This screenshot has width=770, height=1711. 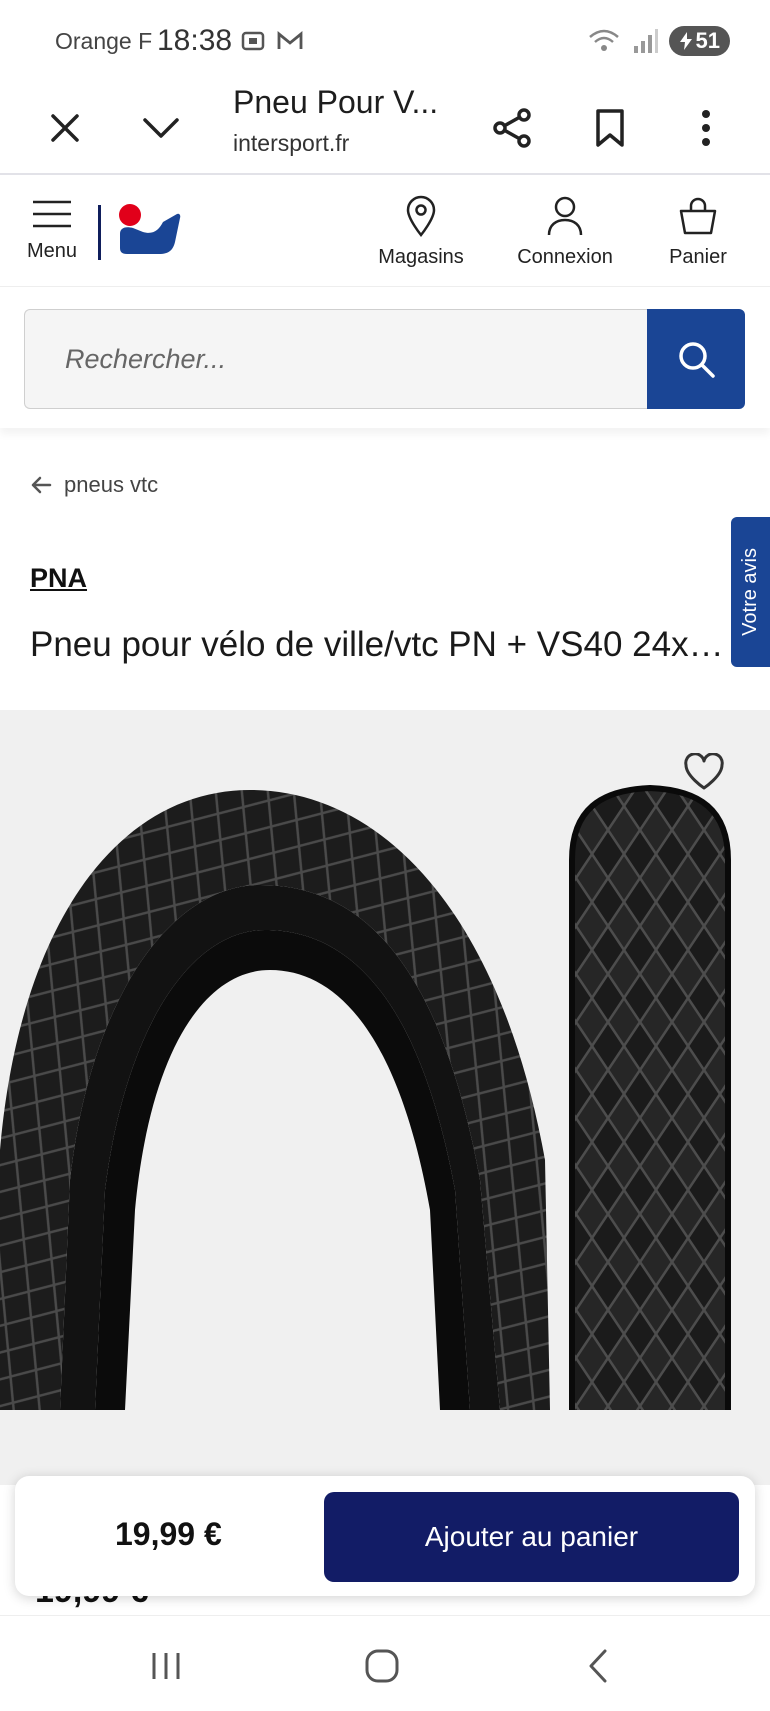 I want to click on user-icon, so click(x=565, y=216).